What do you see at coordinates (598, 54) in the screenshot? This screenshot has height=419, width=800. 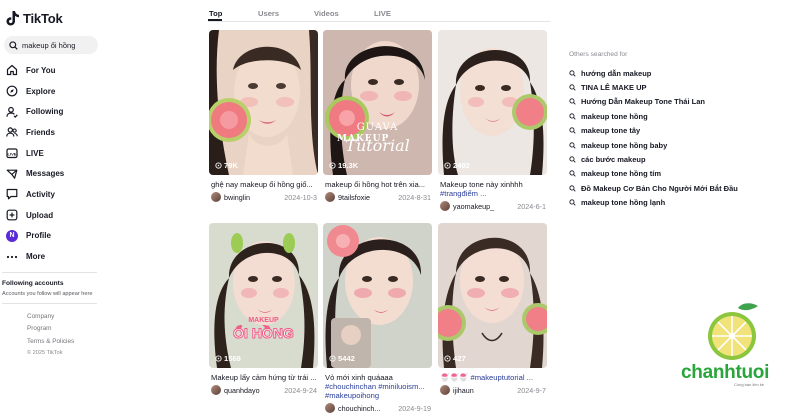 I see `related-searches-title: Others searched for` at bounding box center [598, 54].